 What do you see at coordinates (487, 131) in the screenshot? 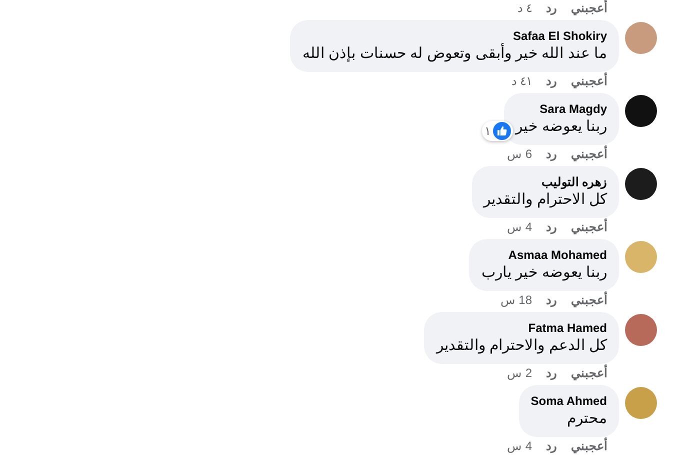
I see `reaction-count: ١` at bounding box center [487, 131].